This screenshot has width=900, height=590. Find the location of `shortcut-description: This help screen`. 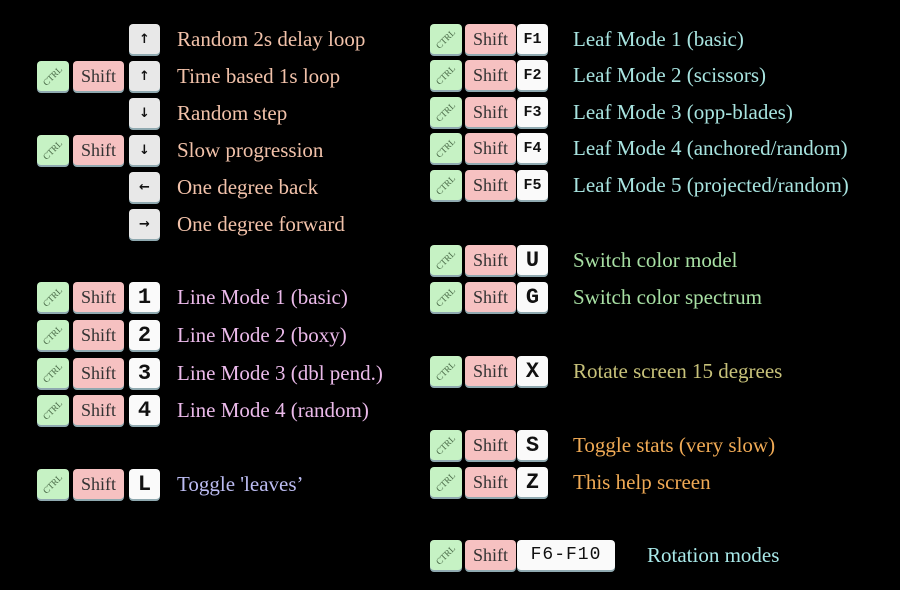

shortcut-description: This help screen is located at coordinates (642, 482).